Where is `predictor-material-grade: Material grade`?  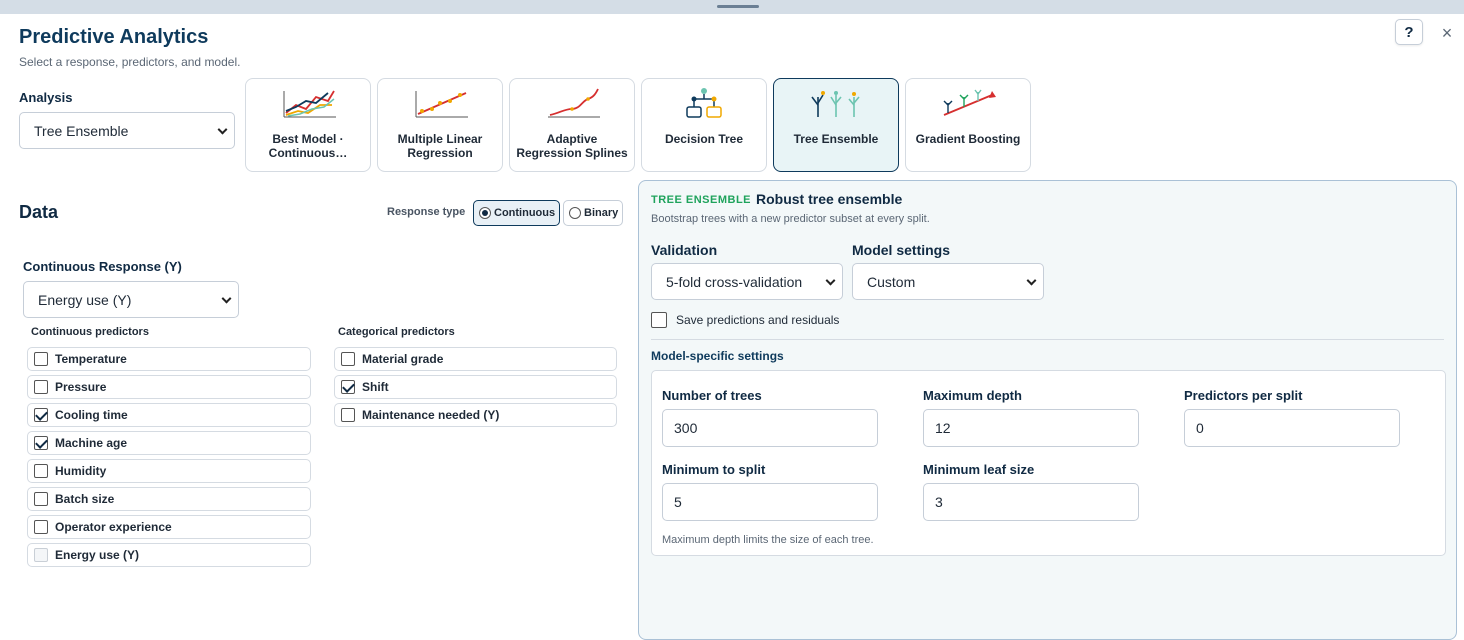 predictor-material-grade: Material grade is located at coordinates (475, 359).